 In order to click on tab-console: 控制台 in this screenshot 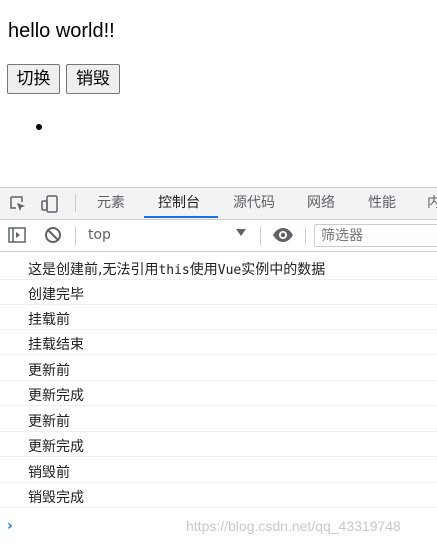, I will do `click(179, 203)`.